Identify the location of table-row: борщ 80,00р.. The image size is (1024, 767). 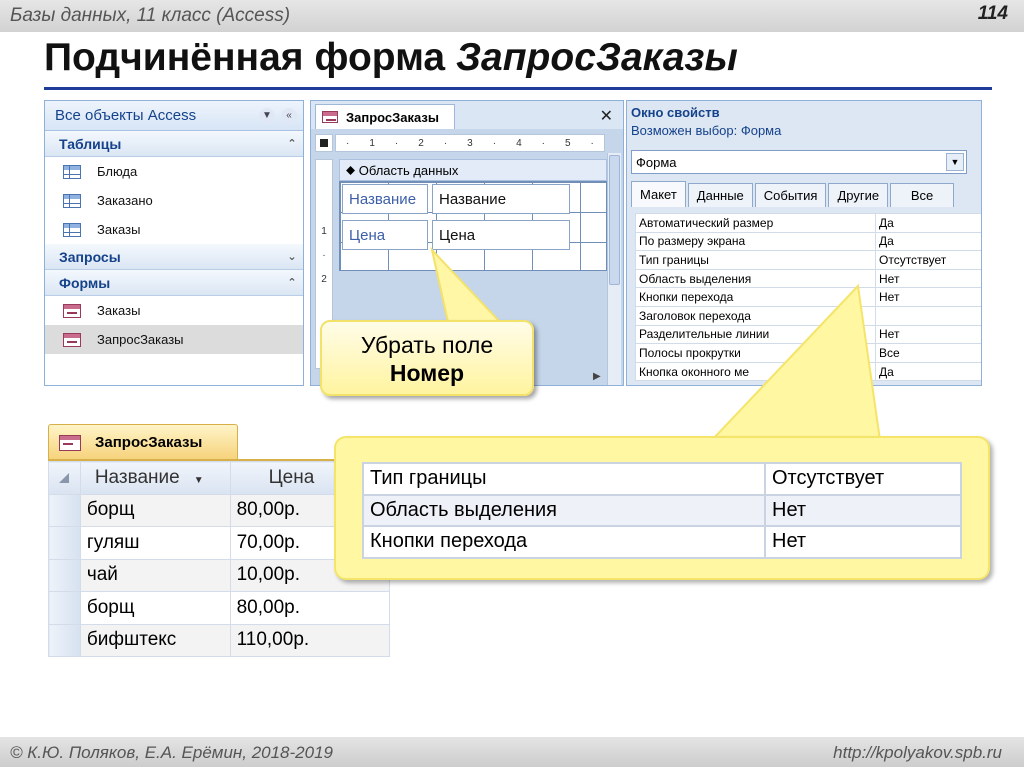
(219, 608).